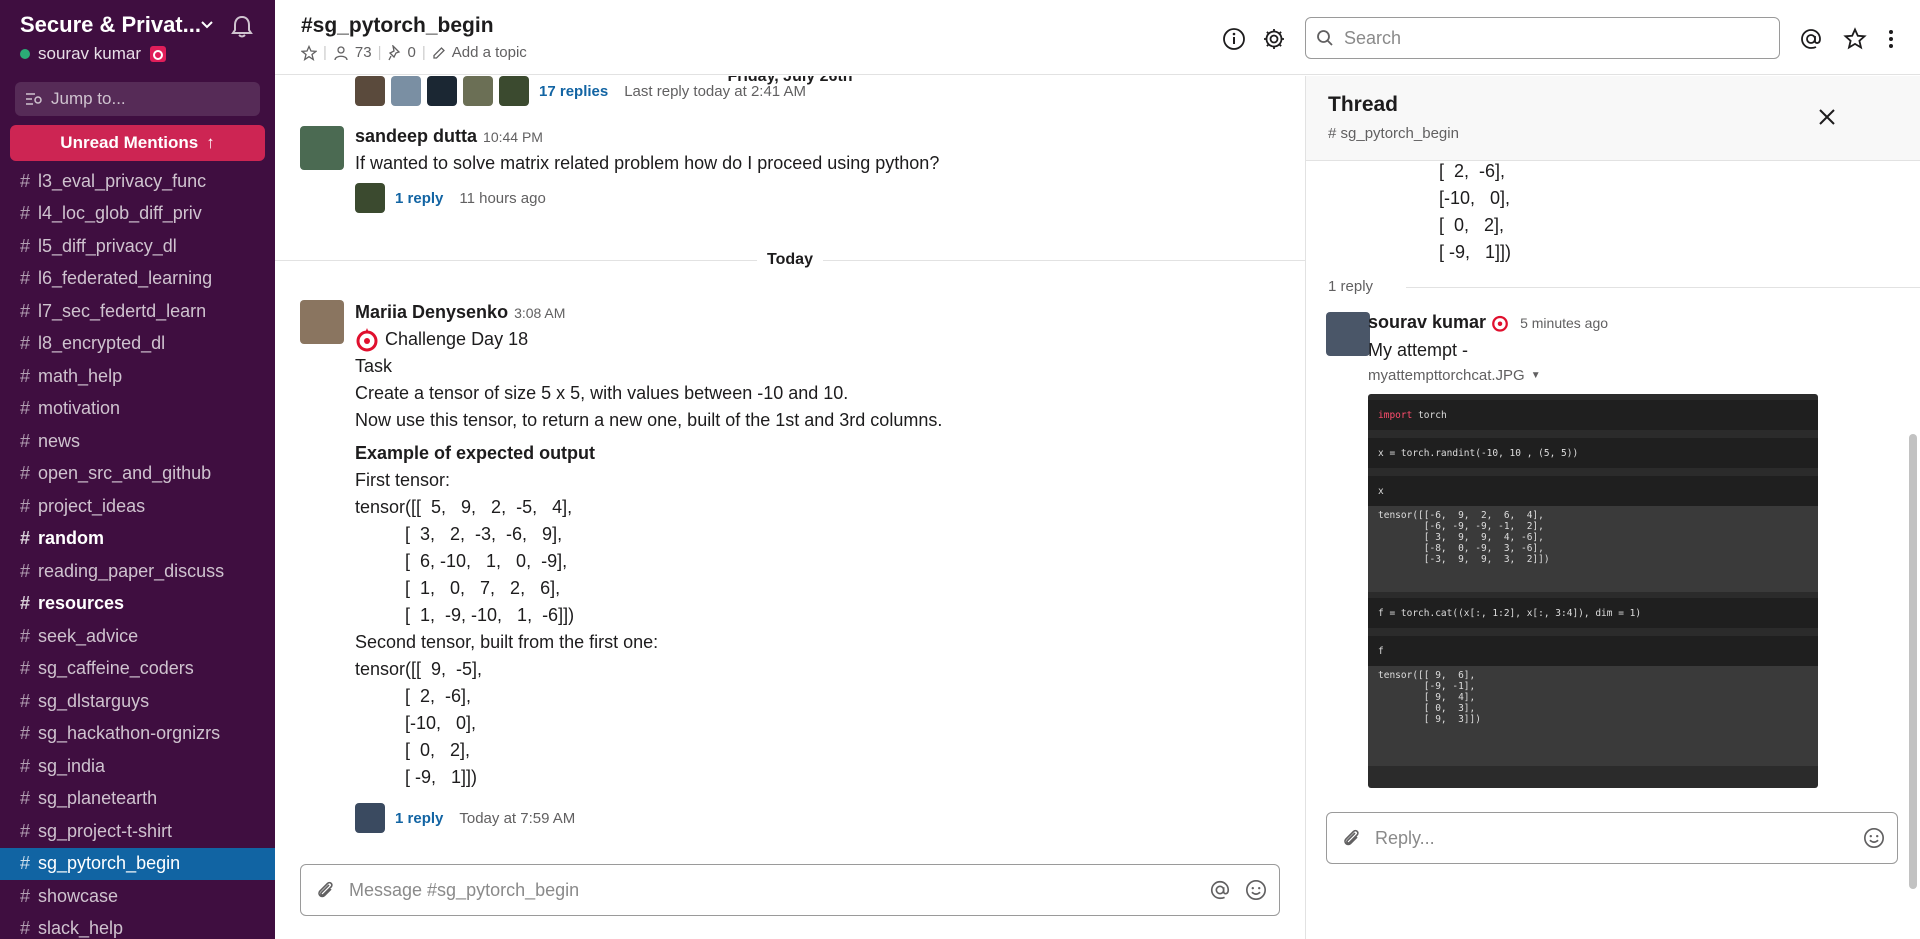 This screenshot has width=1920, height=939. I want to click on thread-header: Thread # sg_pytorch_begin, so click(1613, 118).